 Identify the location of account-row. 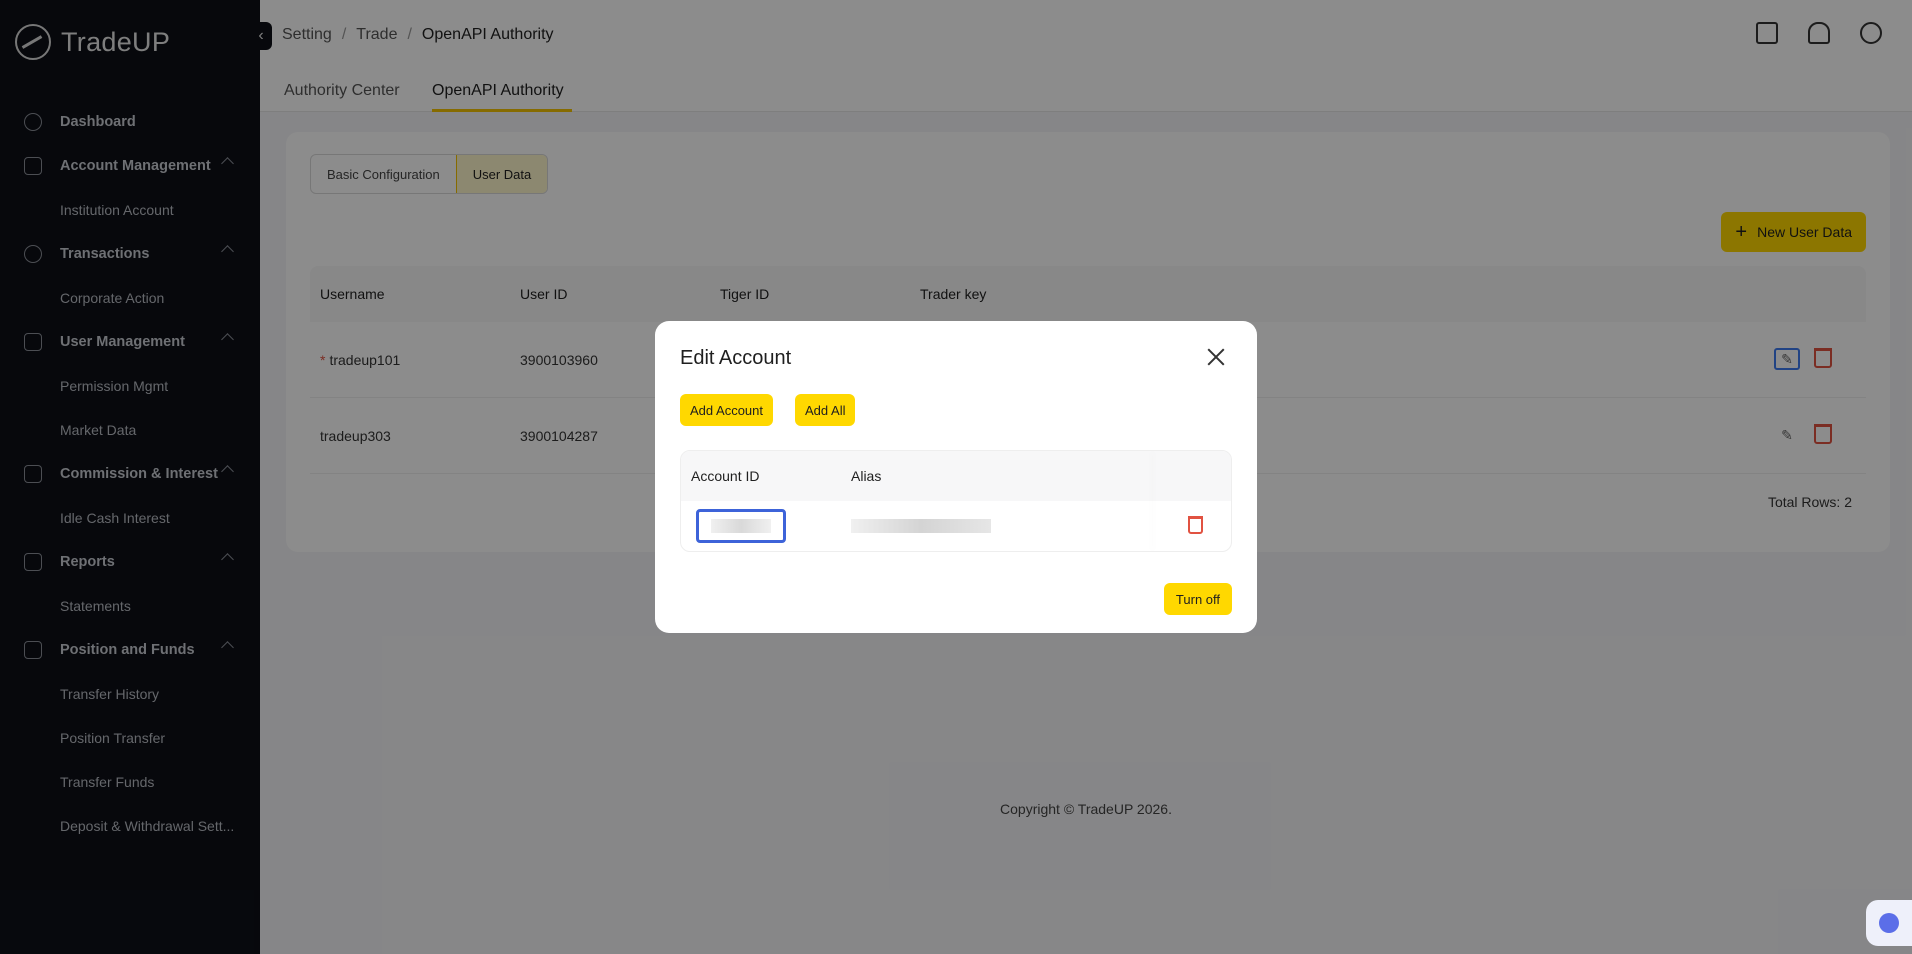
(956, 526).